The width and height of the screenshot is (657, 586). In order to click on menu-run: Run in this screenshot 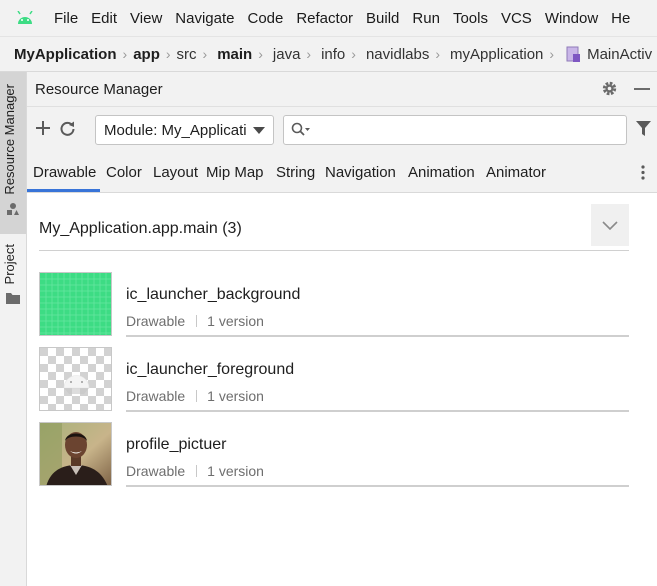, I will do `click(426, 18)`.